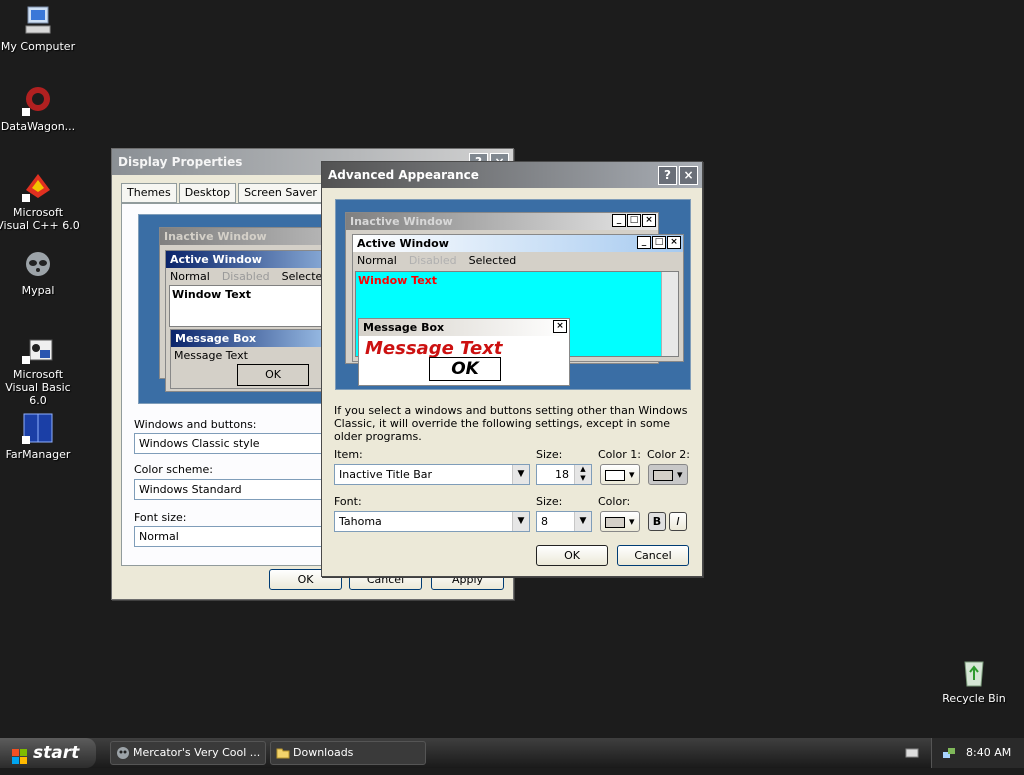 The image size is (1024, 775). Describe the element at coordinates (582, 474) in the screenshot. I see `spinner-arrows-icon: ▲ ▼` at that location.